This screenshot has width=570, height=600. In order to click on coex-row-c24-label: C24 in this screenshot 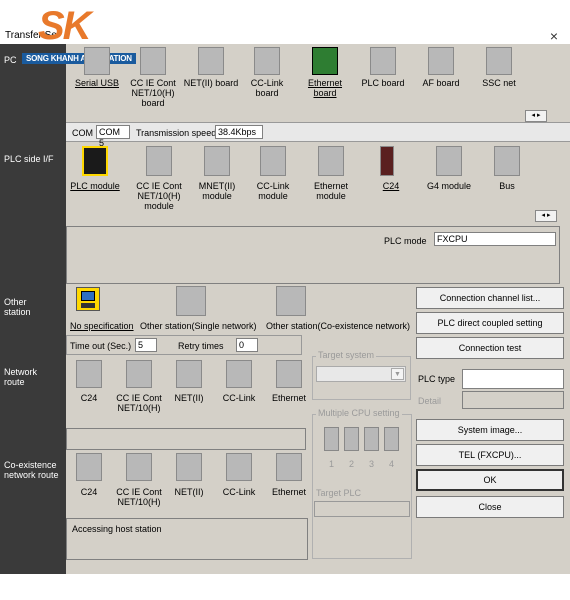, I will do `click(89, 492)`.